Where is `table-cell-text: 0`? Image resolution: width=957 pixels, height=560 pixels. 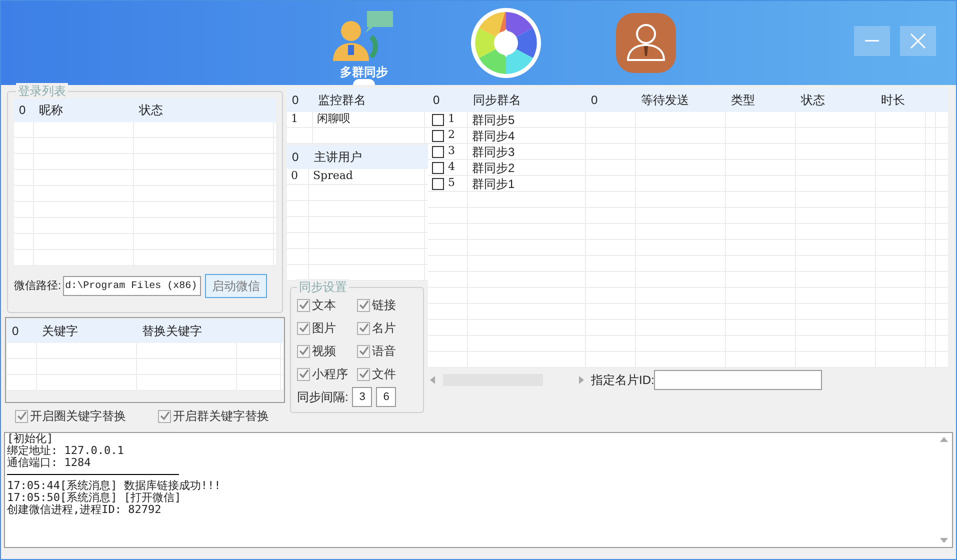
table-cell-text: 0 is located at coordinates (294, 176).